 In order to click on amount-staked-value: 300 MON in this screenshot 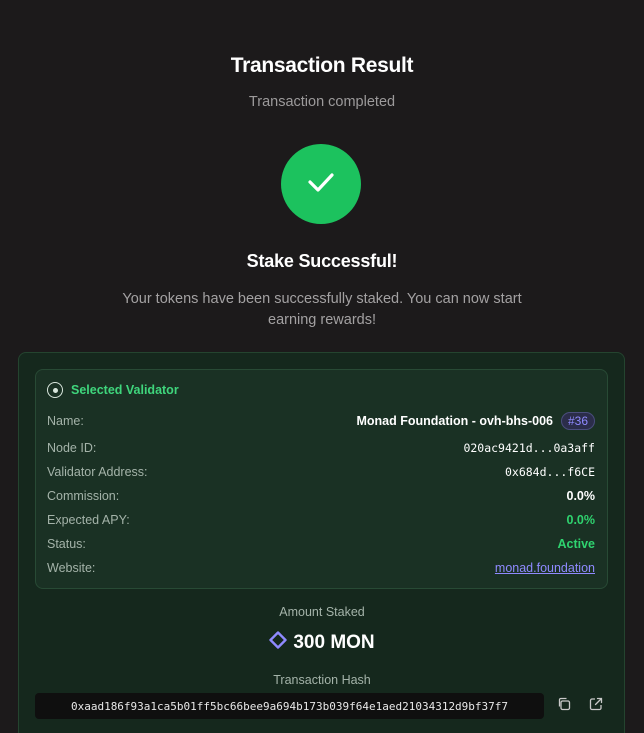, I will do `click(334, 642)`.